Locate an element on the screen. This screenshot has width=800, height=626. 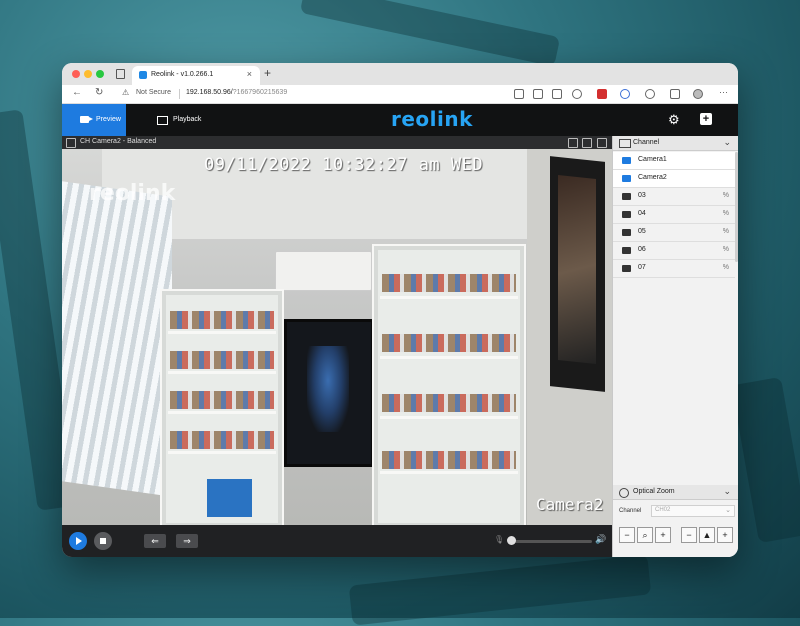
tab-preview: Preview is located at coordinates (94, 120).